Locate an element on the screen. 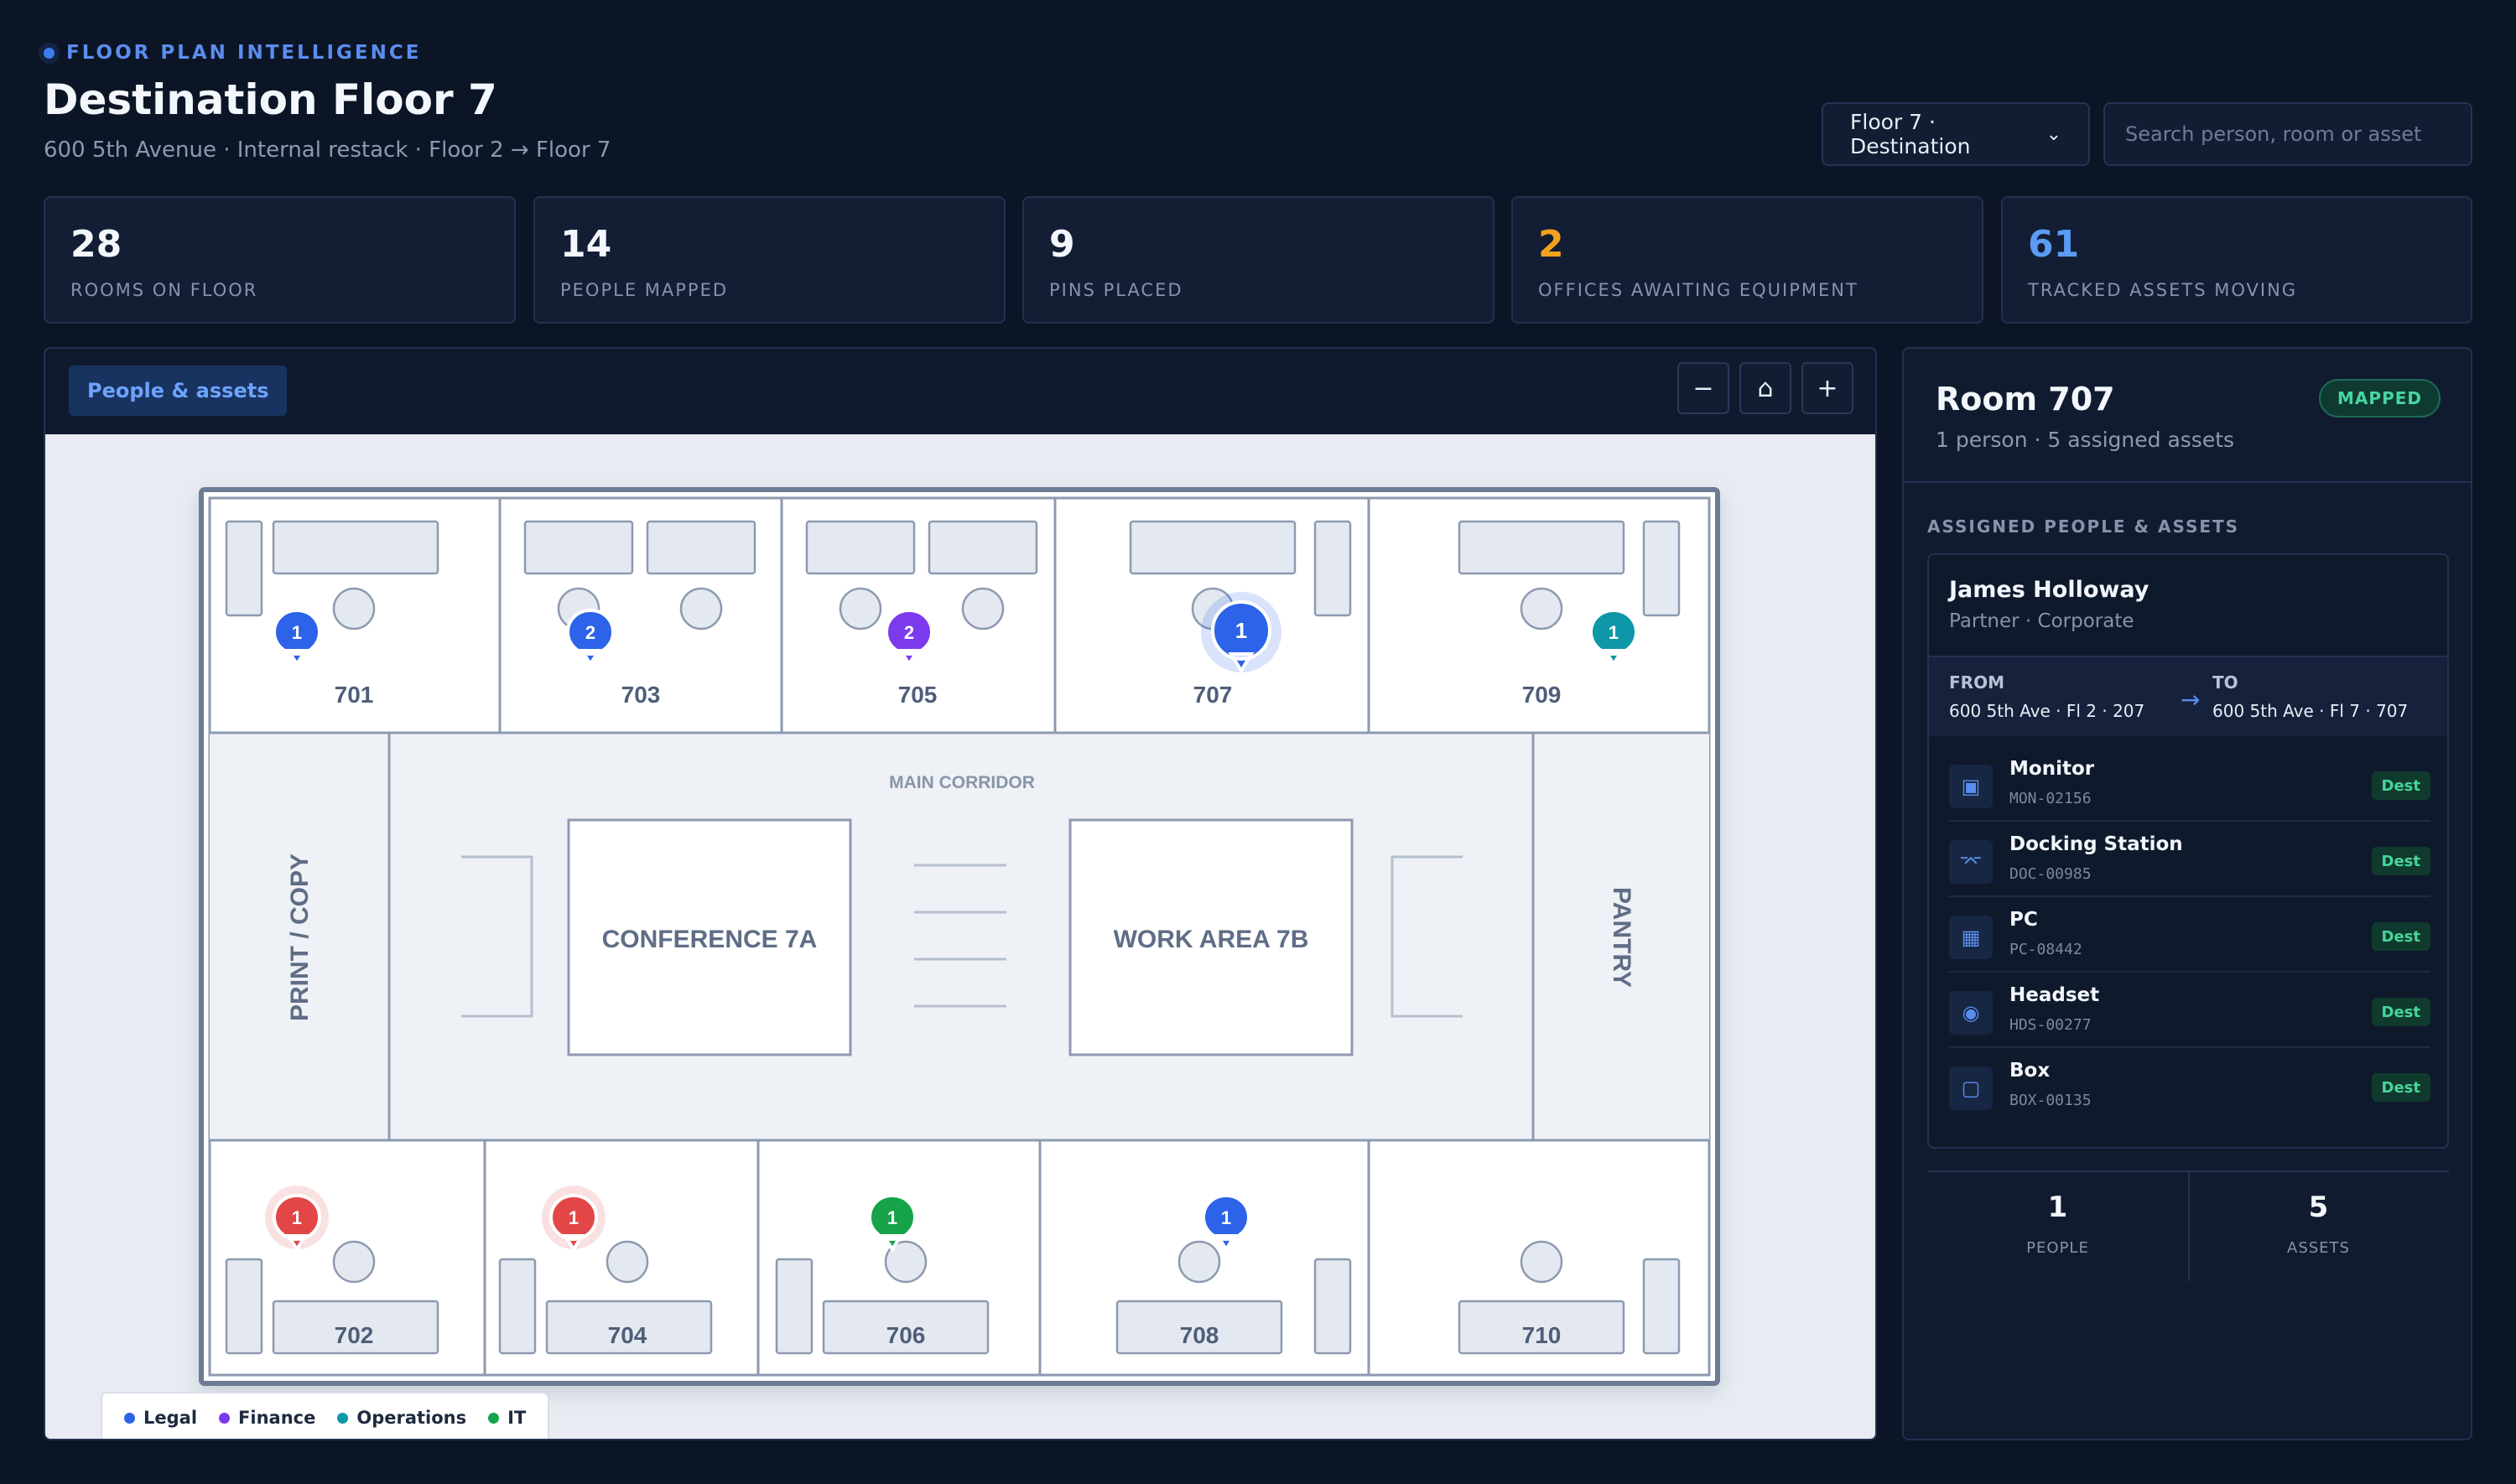 The image size is (2516, 1484). legend-item-it: IT is located at coordinates (507, 1418).